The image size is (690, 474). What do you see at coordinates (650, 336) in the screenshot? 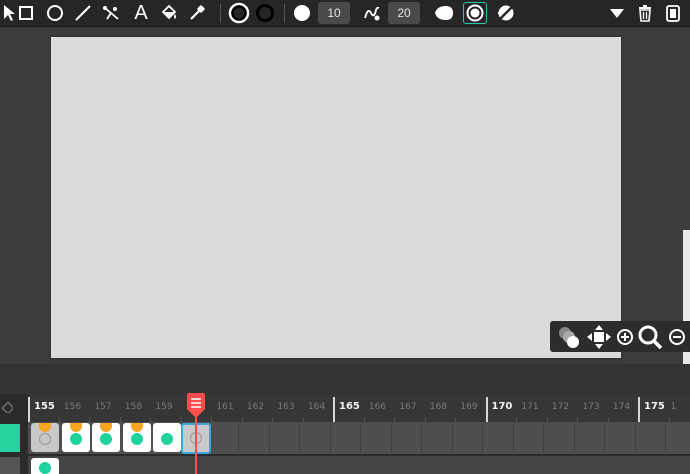
I see `zoom-search-icon` at bounding box center [650, 336].